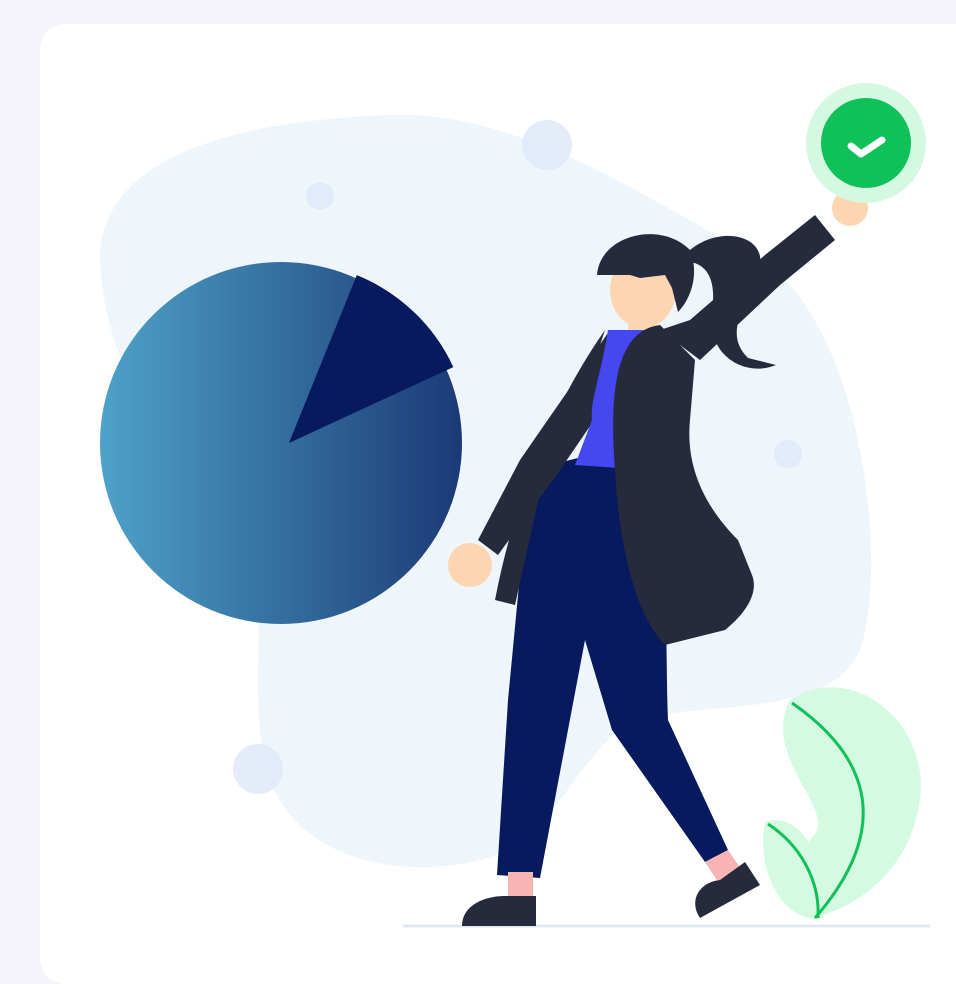 The width and height of the screenshot is (956, 984). Describe the element at coordinates (281, 443) in the screenshot. I see `pie-chart` at that location.